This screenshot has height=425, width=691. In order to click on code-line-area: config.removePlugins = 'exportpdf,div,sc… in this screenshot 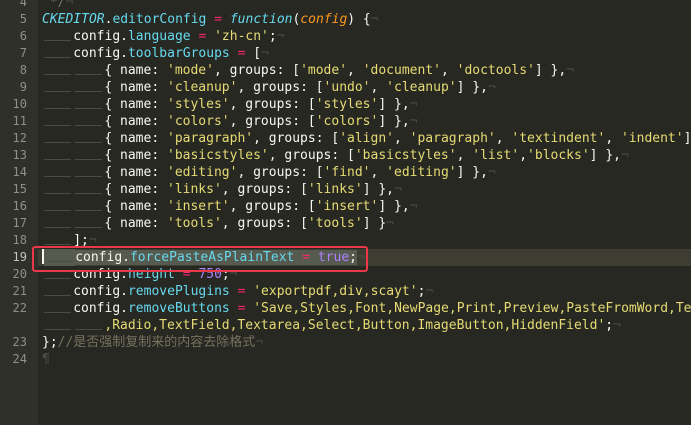, I will do `click(364, 291)`.